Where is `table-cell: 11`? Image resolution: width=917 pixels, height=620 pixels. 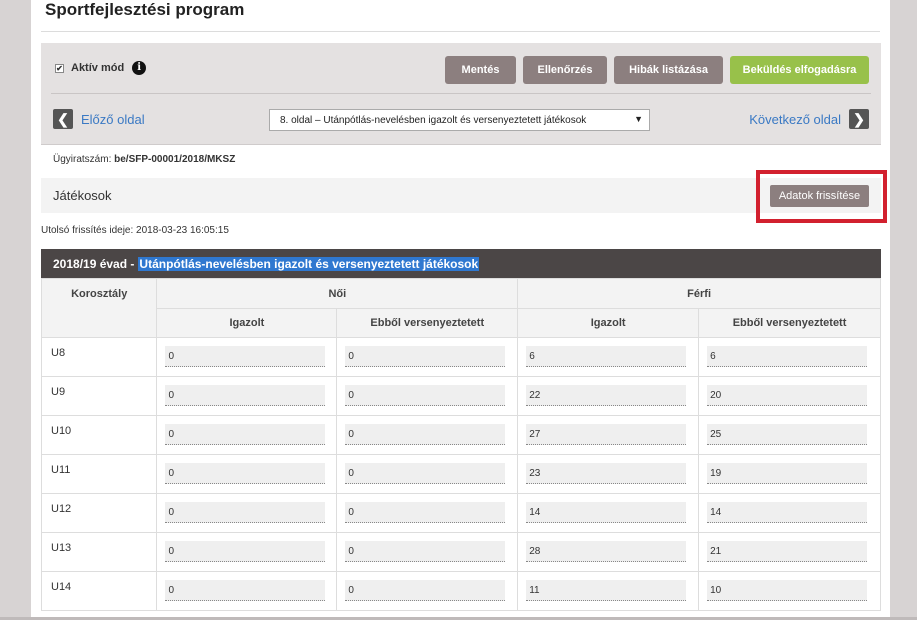
table-cell: 11 is located at coordinates (608, 591).